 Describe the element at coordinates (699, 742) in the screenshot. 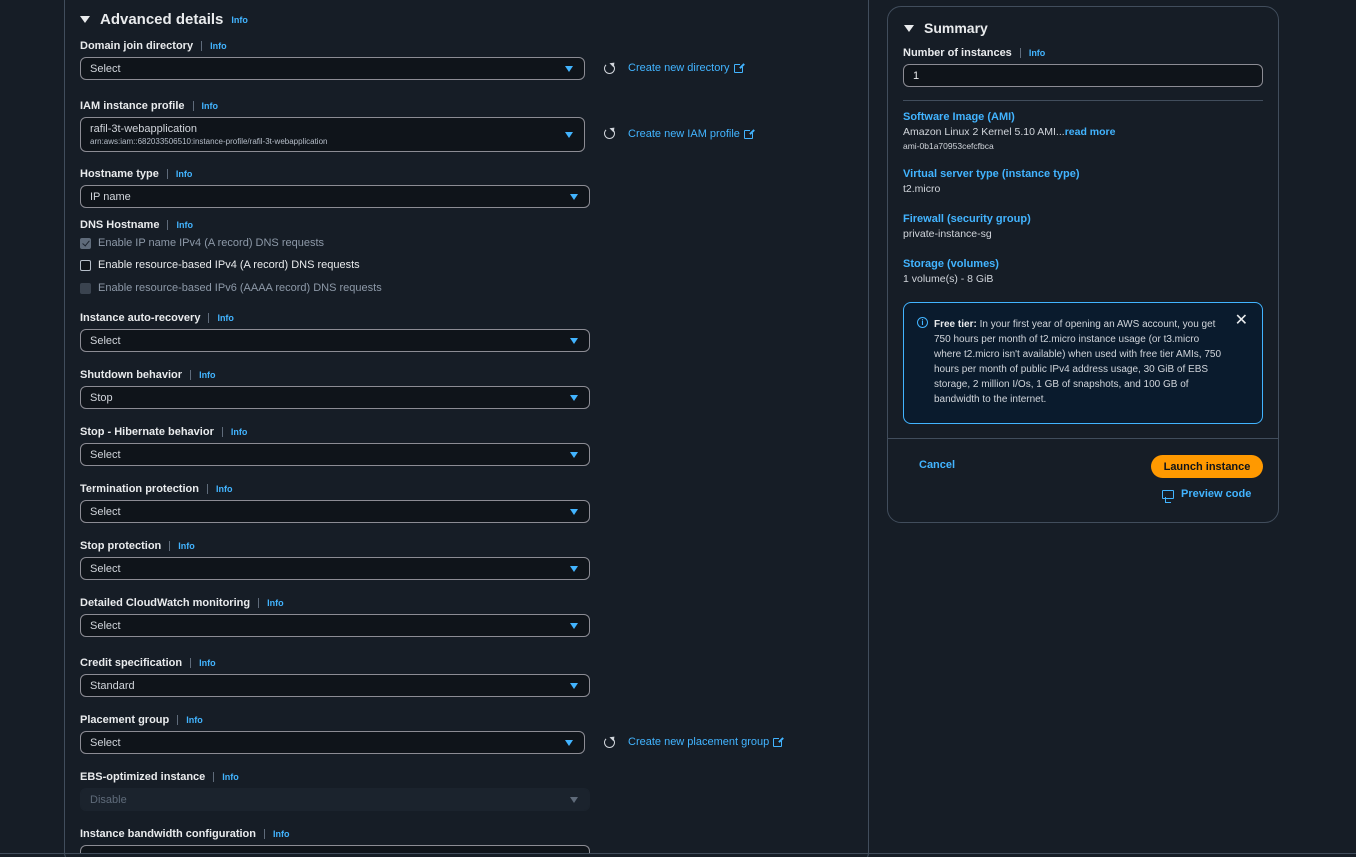

I see `create-new-placement-group-text: Create new placement group` at that location.